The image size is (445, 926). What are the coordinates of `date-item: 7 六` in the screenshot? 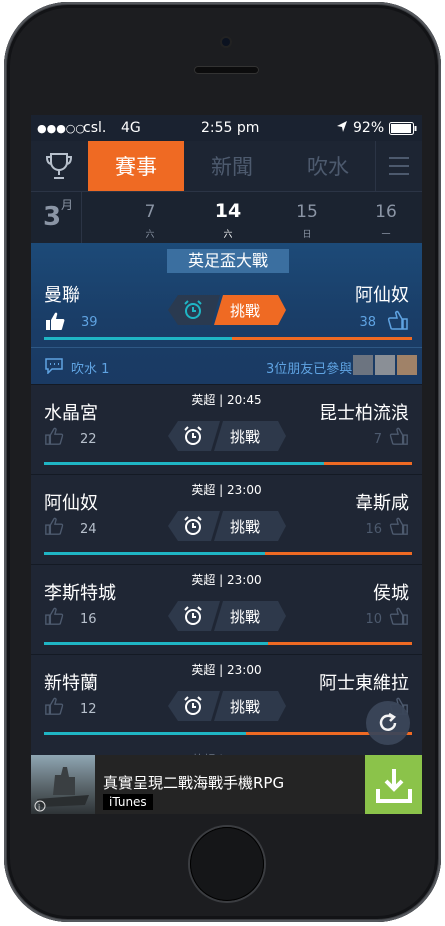 It's located at (150, 218).